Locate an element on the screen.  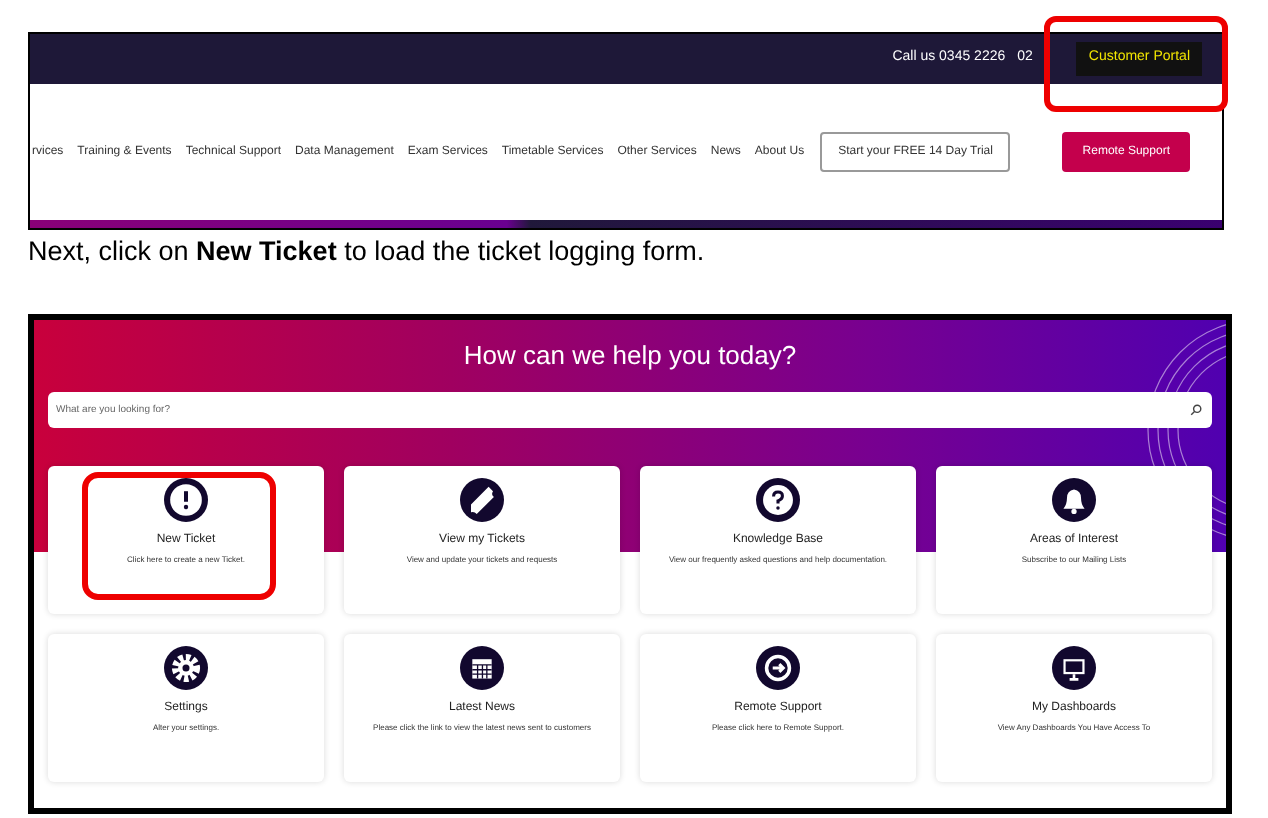
page-title: How can we help you today? is located at coordinates (630, 356).